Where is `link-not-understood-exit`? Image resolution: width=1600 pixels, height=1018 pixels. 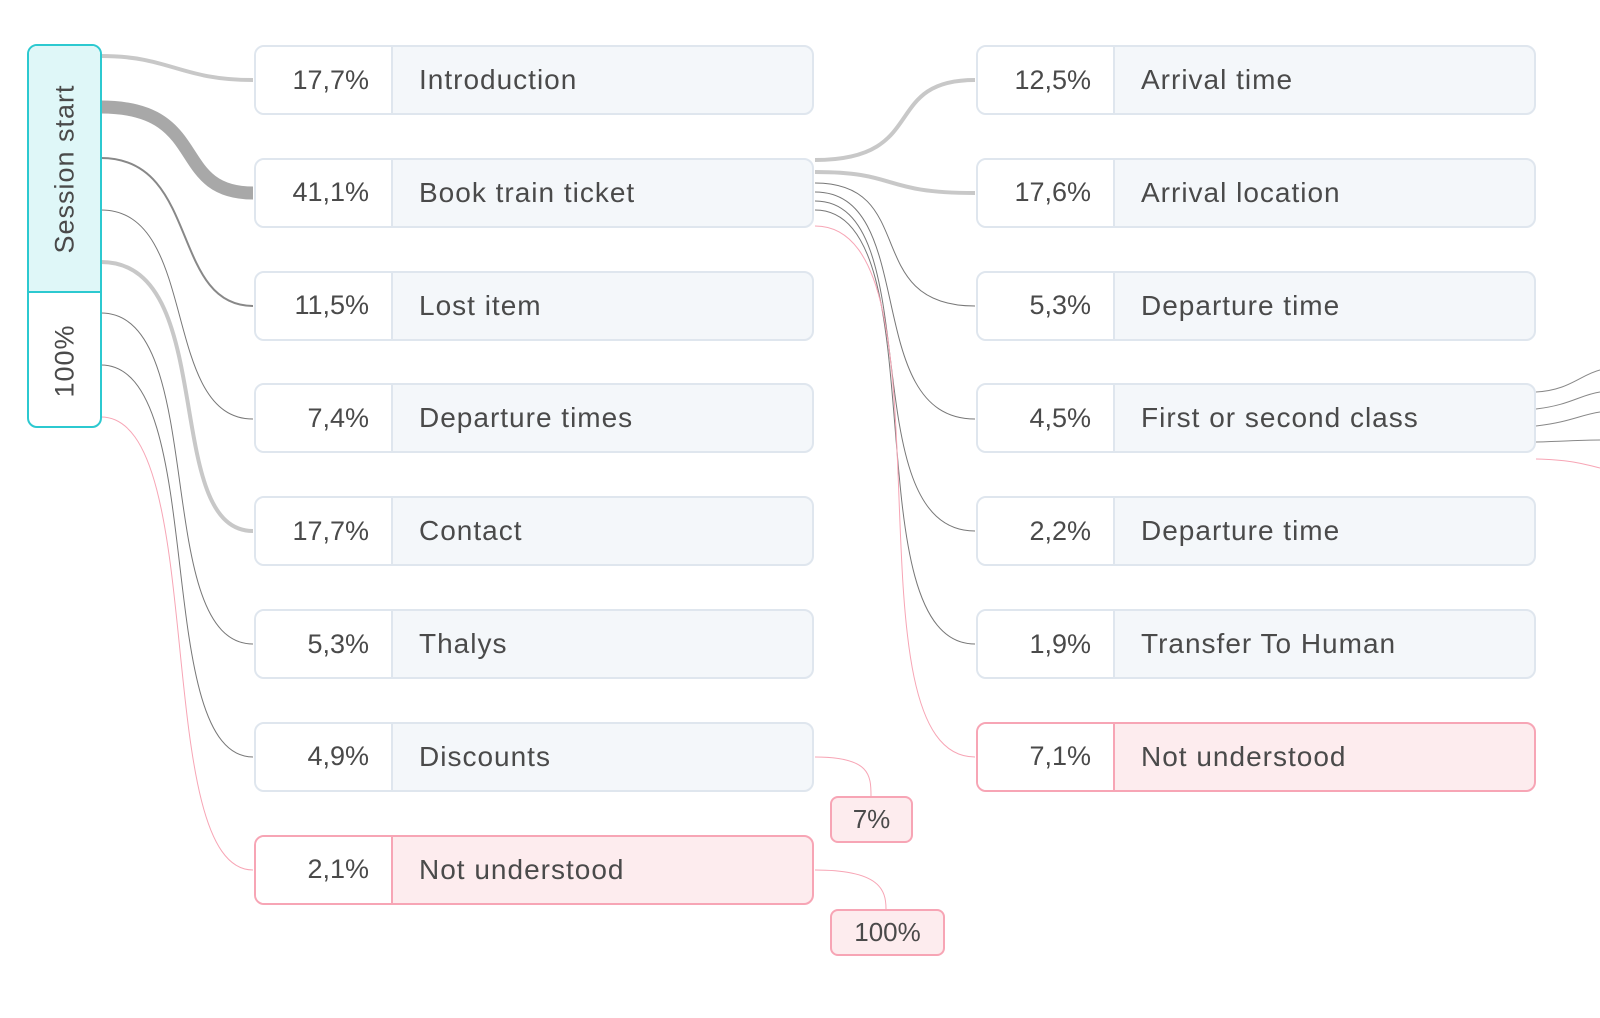 link-not-understood-exit is located at coordinates (850, 889).